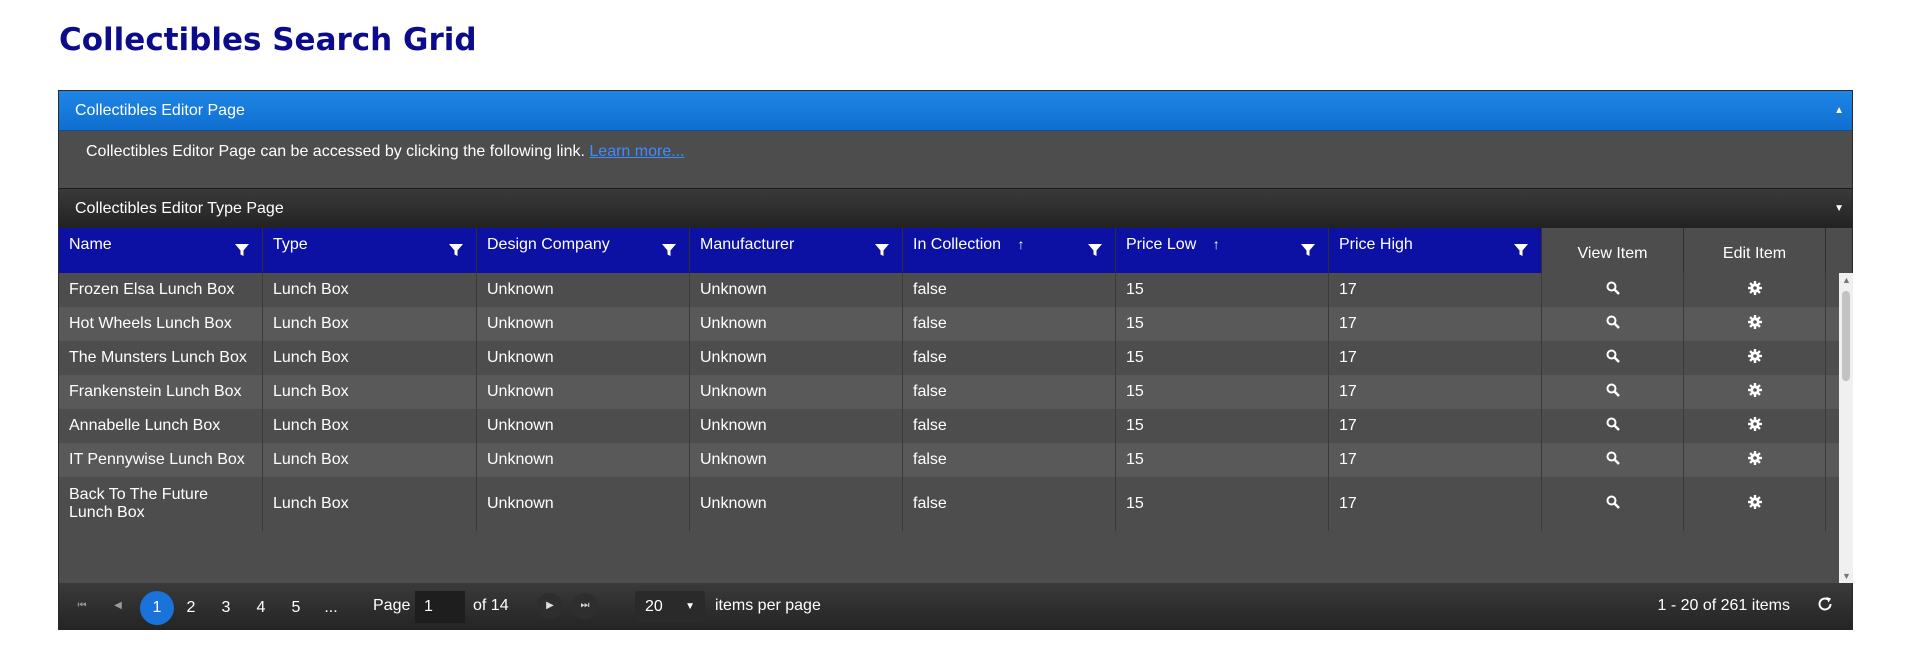 The image size is (1910, 651). I want to click on first-page-icon: ⏮, so click(82, 606).